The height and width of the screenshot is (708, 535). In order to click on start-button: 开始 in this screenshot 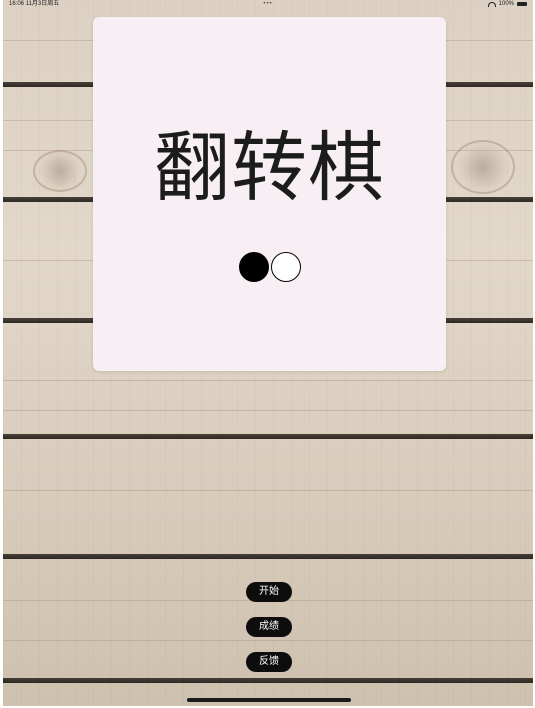, I will do `click(269, 592)`.